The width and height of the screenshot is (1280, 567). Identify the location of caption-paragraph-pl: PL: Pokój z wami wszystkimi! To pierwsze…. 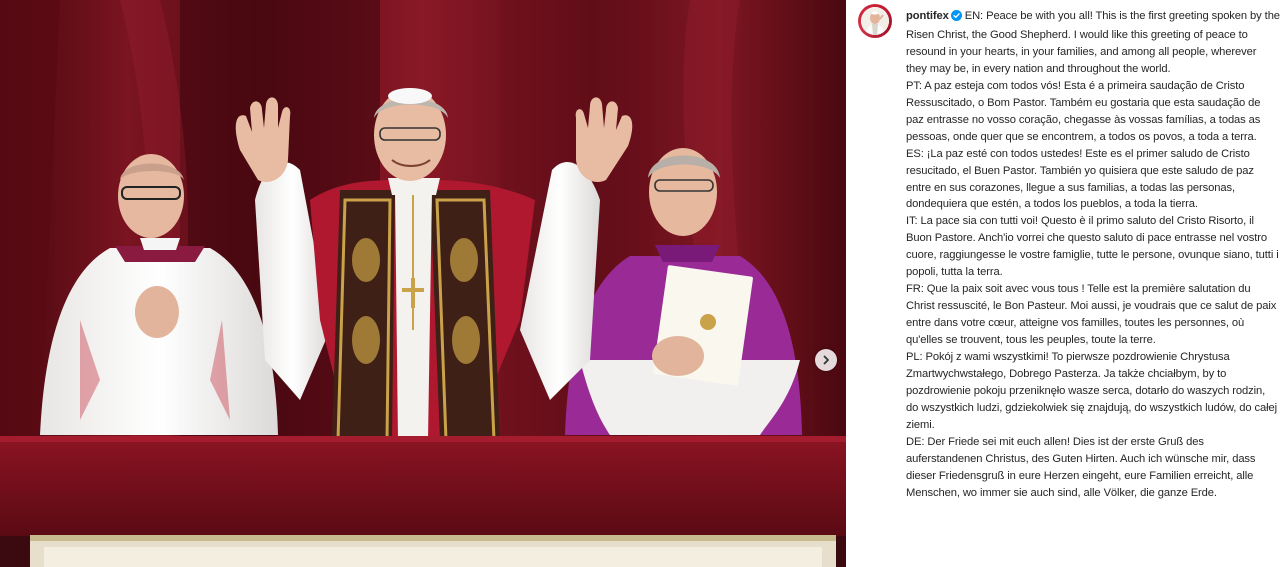
(1091, 391).